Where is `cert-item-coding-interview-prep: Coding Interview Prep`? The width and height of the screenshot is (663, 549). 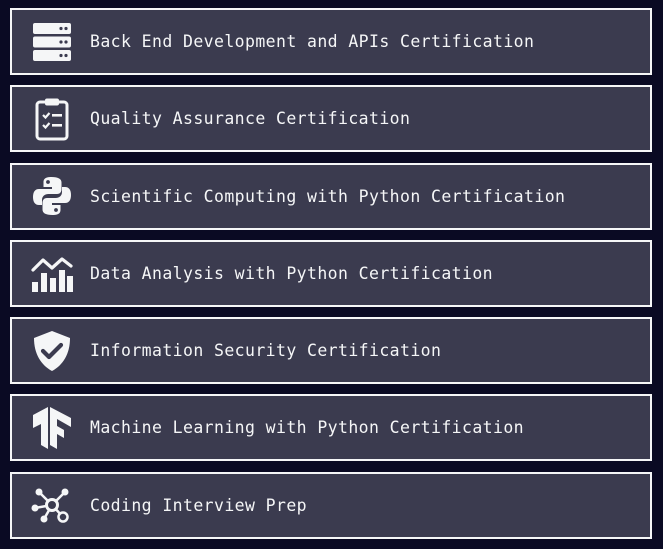
cert-item-coding-interview-prep: Coding Interview Prep is located at coordinates (331, 505).